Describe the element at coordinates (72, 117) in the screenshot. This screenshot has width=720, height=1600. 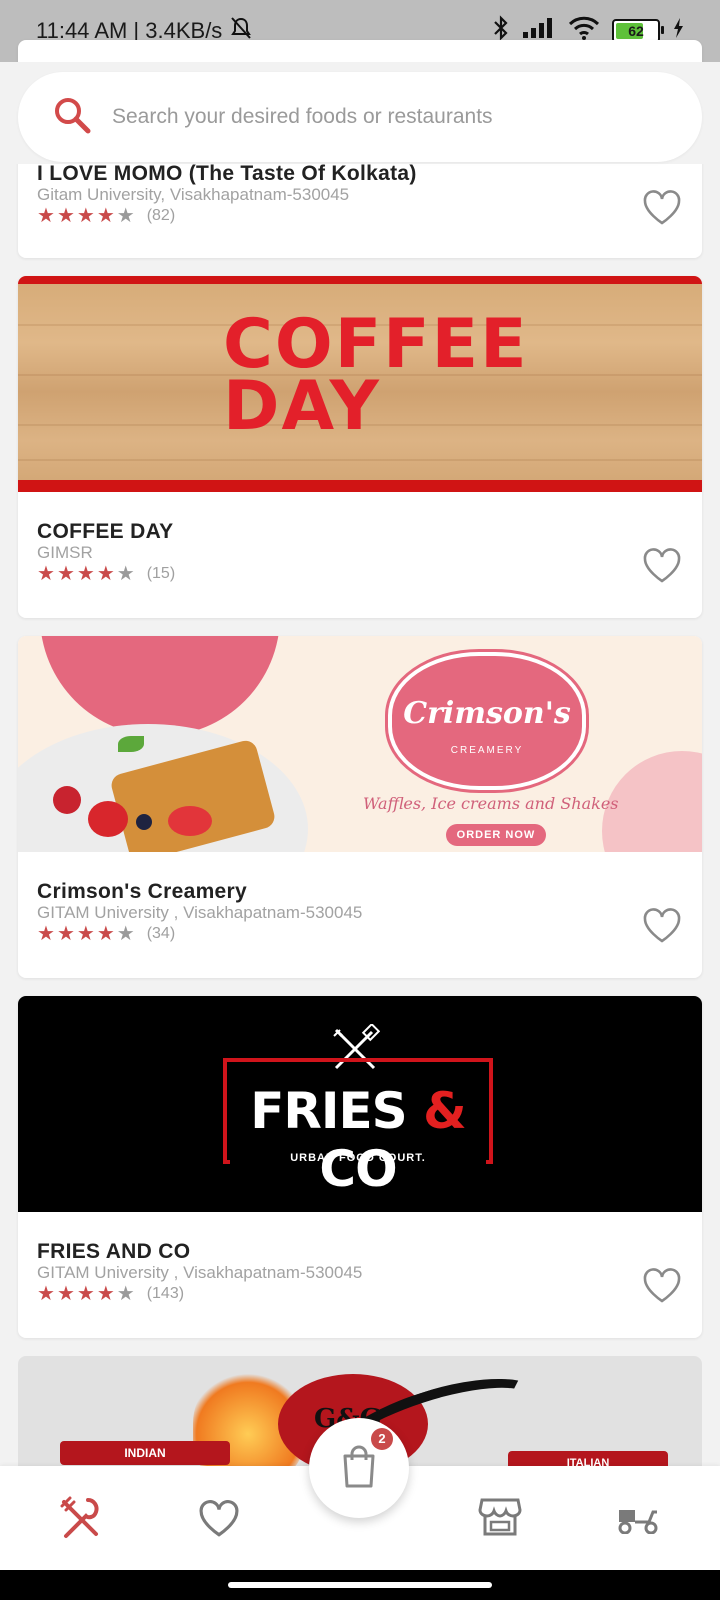
I see `search-icon` at that location.